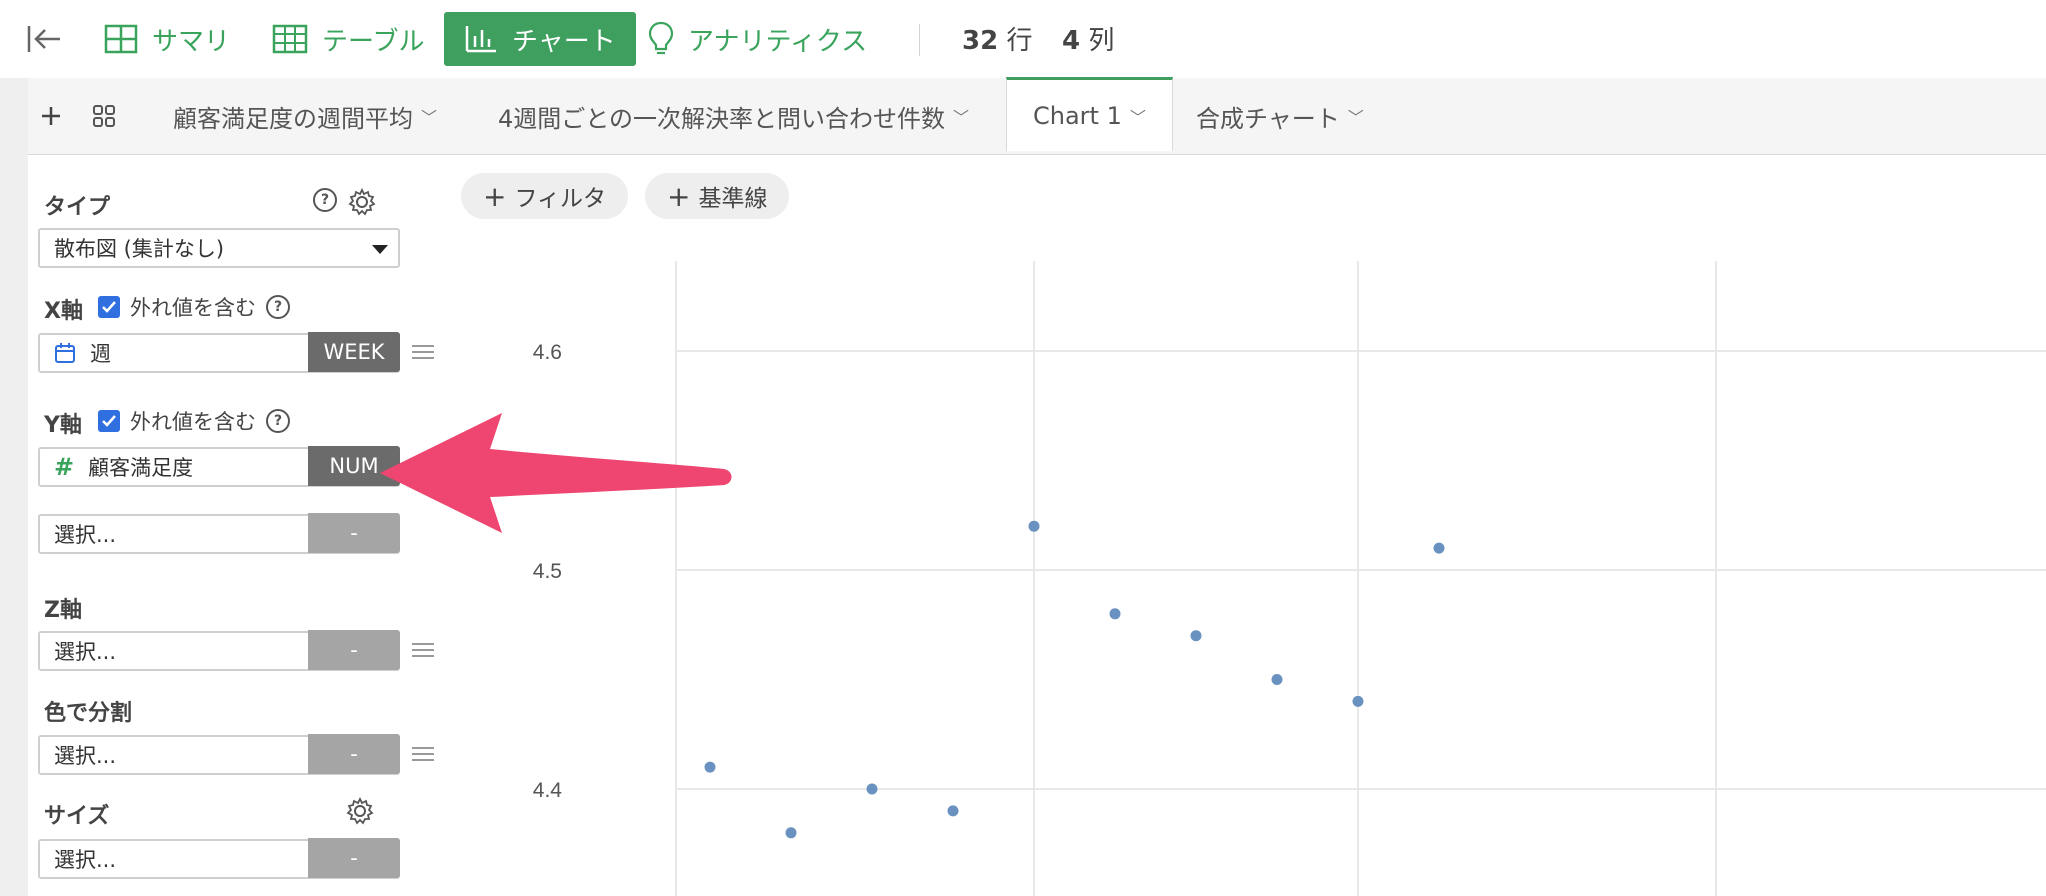 The image size is (2046, 896). Describe the element at coordinates (547, 352) in the screenshot. I see `y-tick-label: 4.6` at that location.